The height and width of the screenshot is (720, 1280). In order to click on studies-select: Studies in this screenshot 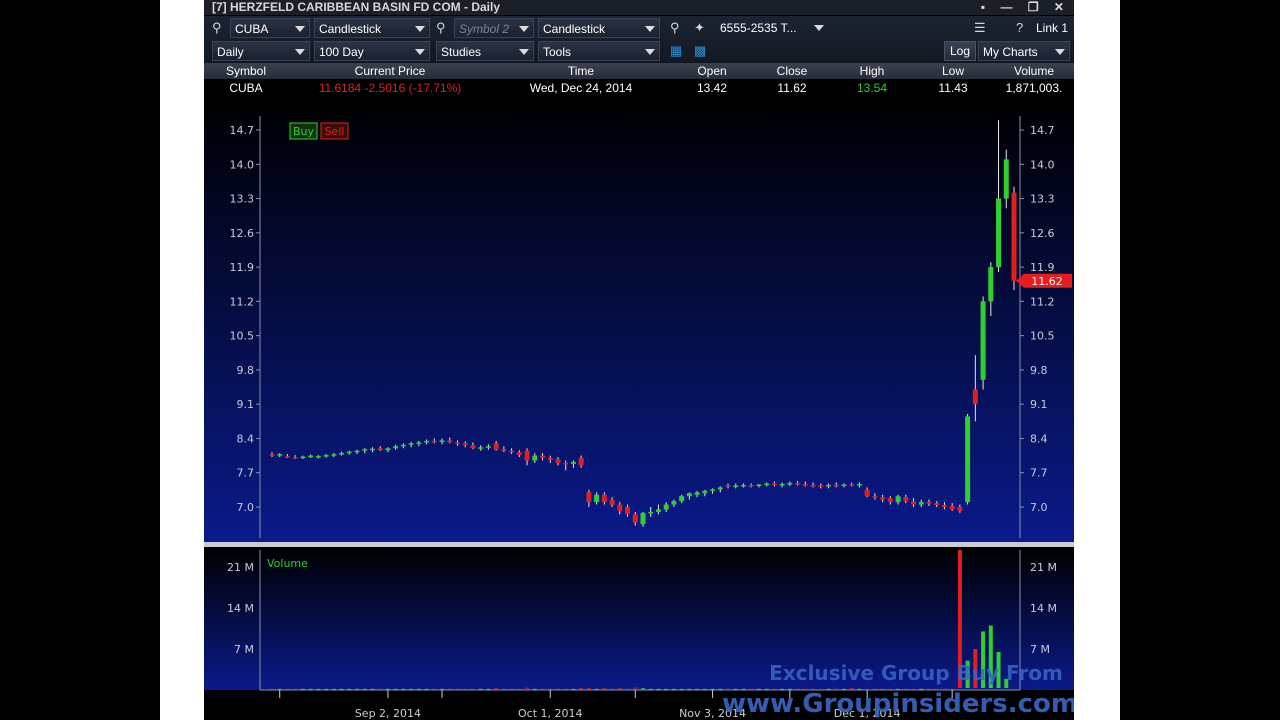, I will do `click(485, 51)`.